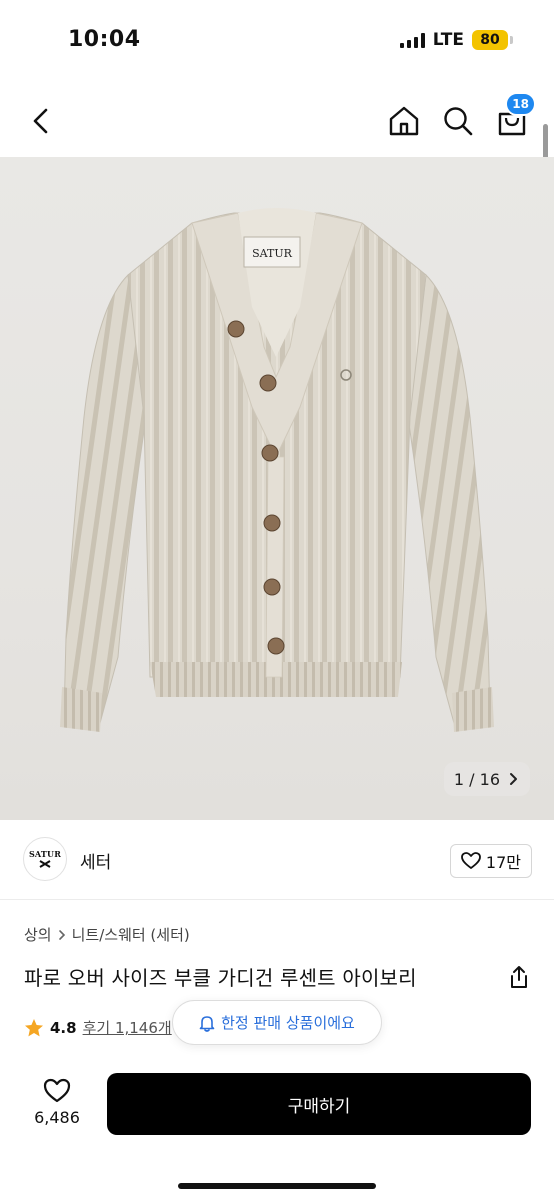 This screenshot has height=1200, width=554. I want to click on home-indicator, so click(277, 1186).